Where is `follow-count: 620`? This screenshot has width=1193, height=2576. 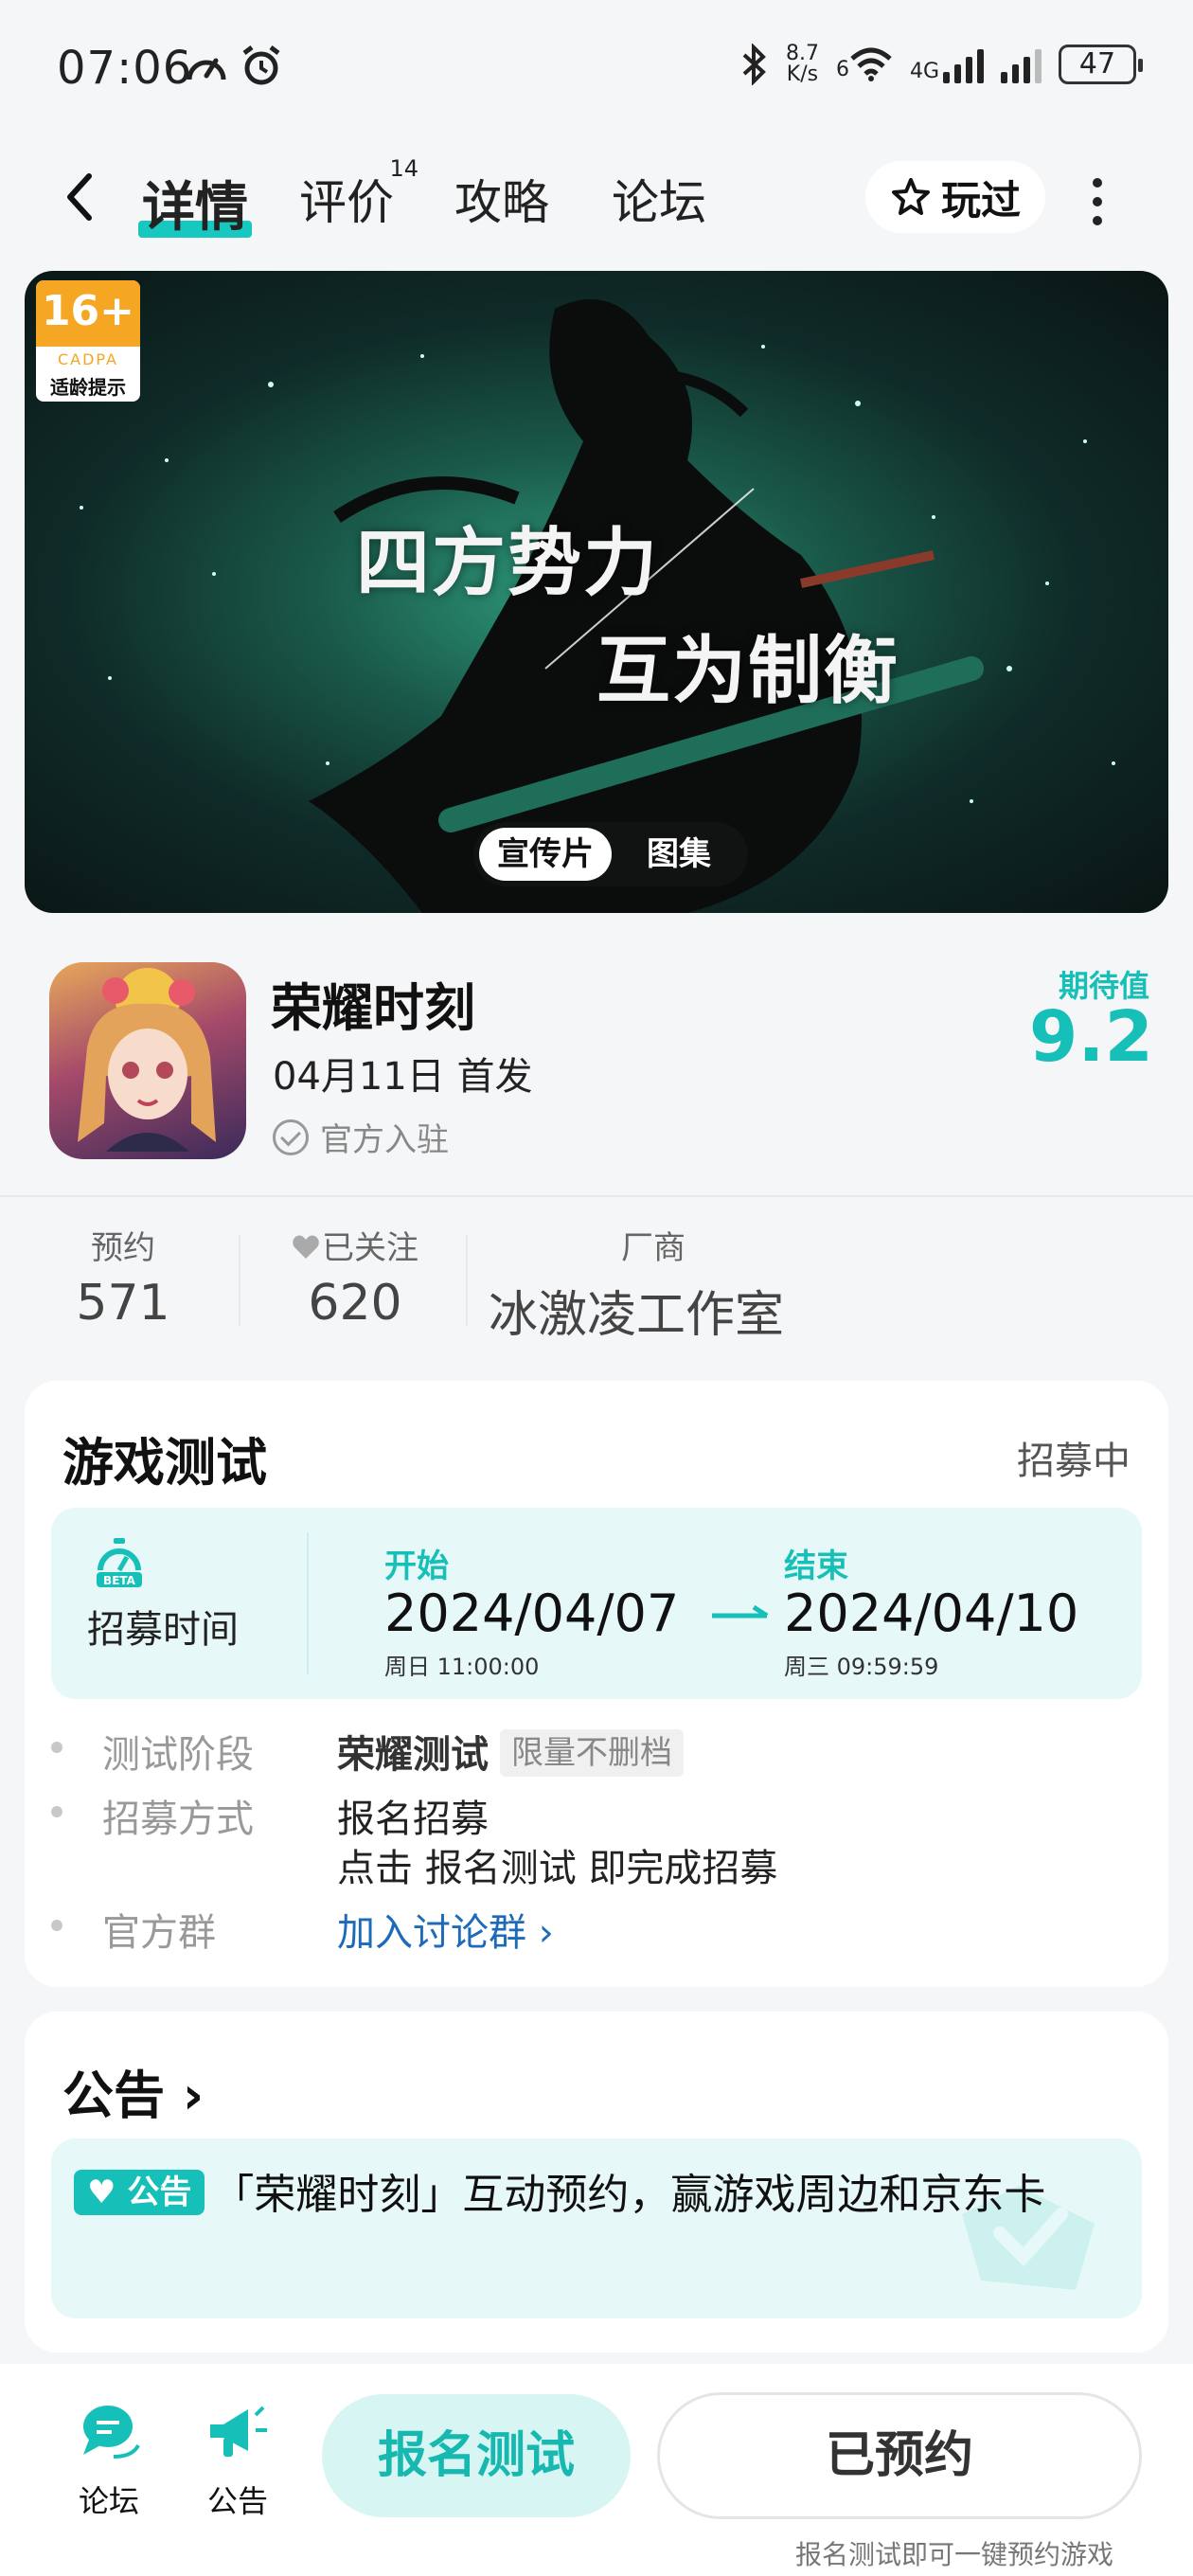
follow-count: 620 is located at coordinates (355, 1303).